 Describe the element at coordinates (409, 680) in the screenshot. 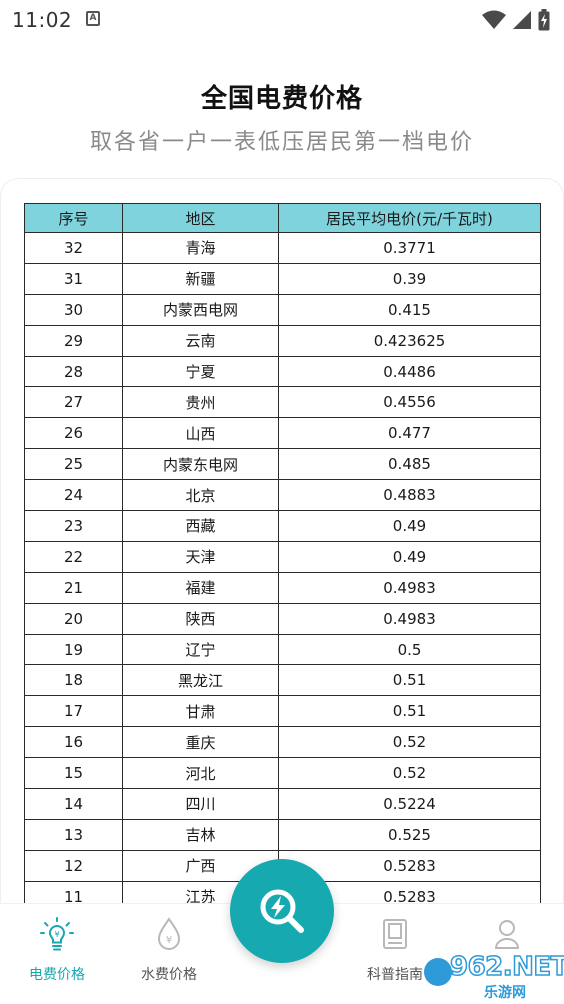

I see `cell-price: 0.51` at that location.